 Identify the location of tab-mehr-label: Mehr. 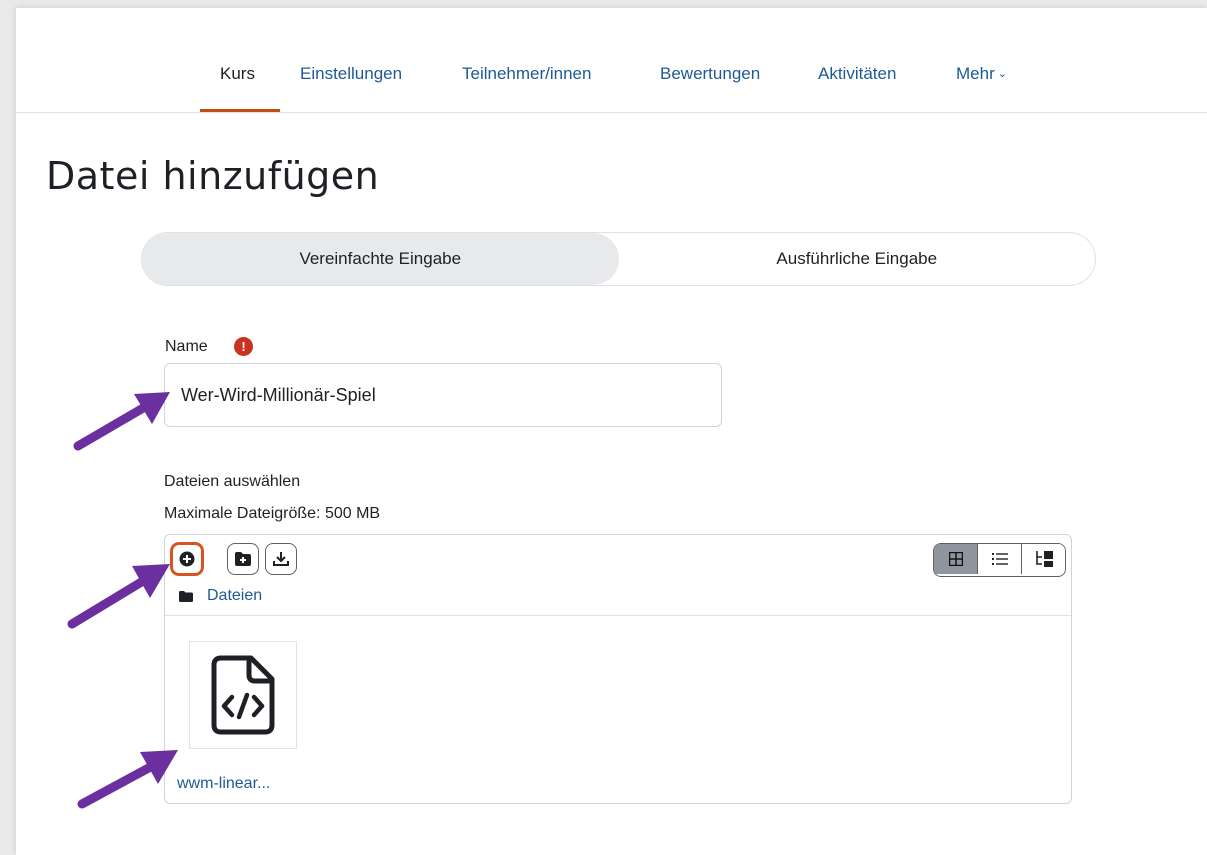
(975, 73).